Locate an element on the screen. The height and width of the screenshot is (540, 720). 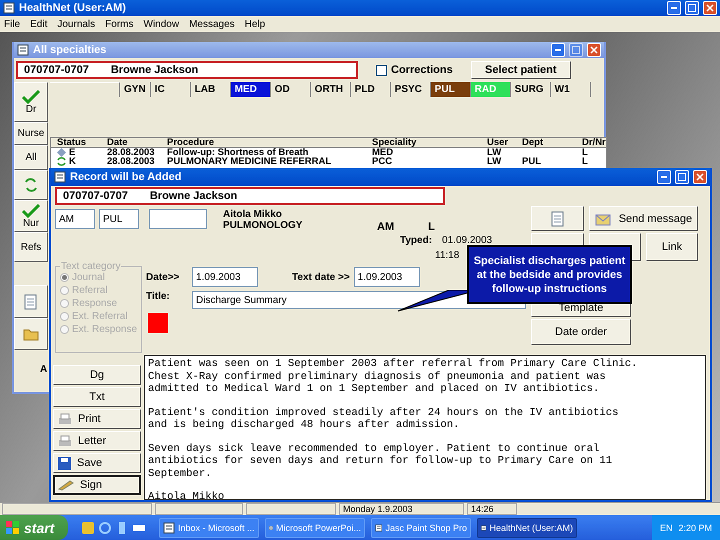
status-date: Monday 1.9.2003 is located at coordinates (401, 509).